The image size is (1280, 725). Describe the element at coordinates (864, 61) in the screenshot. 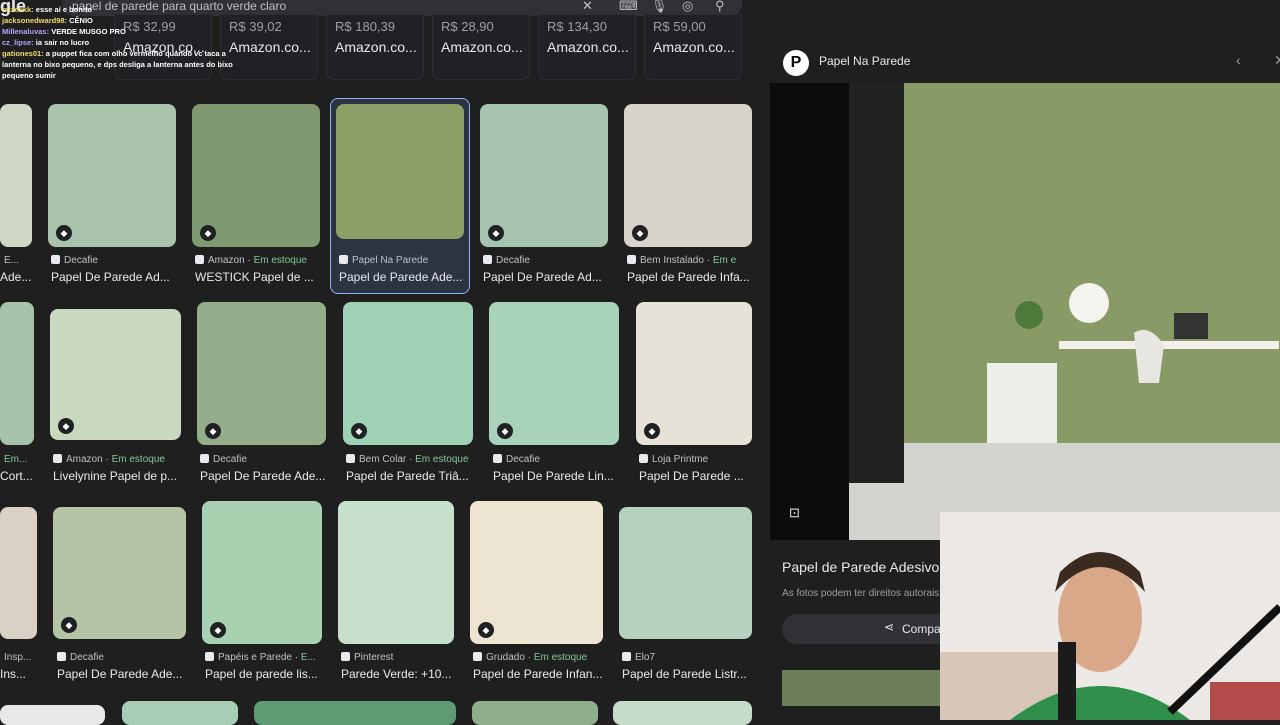

I see `preview-site-name: Papel Na Parede` at that location.